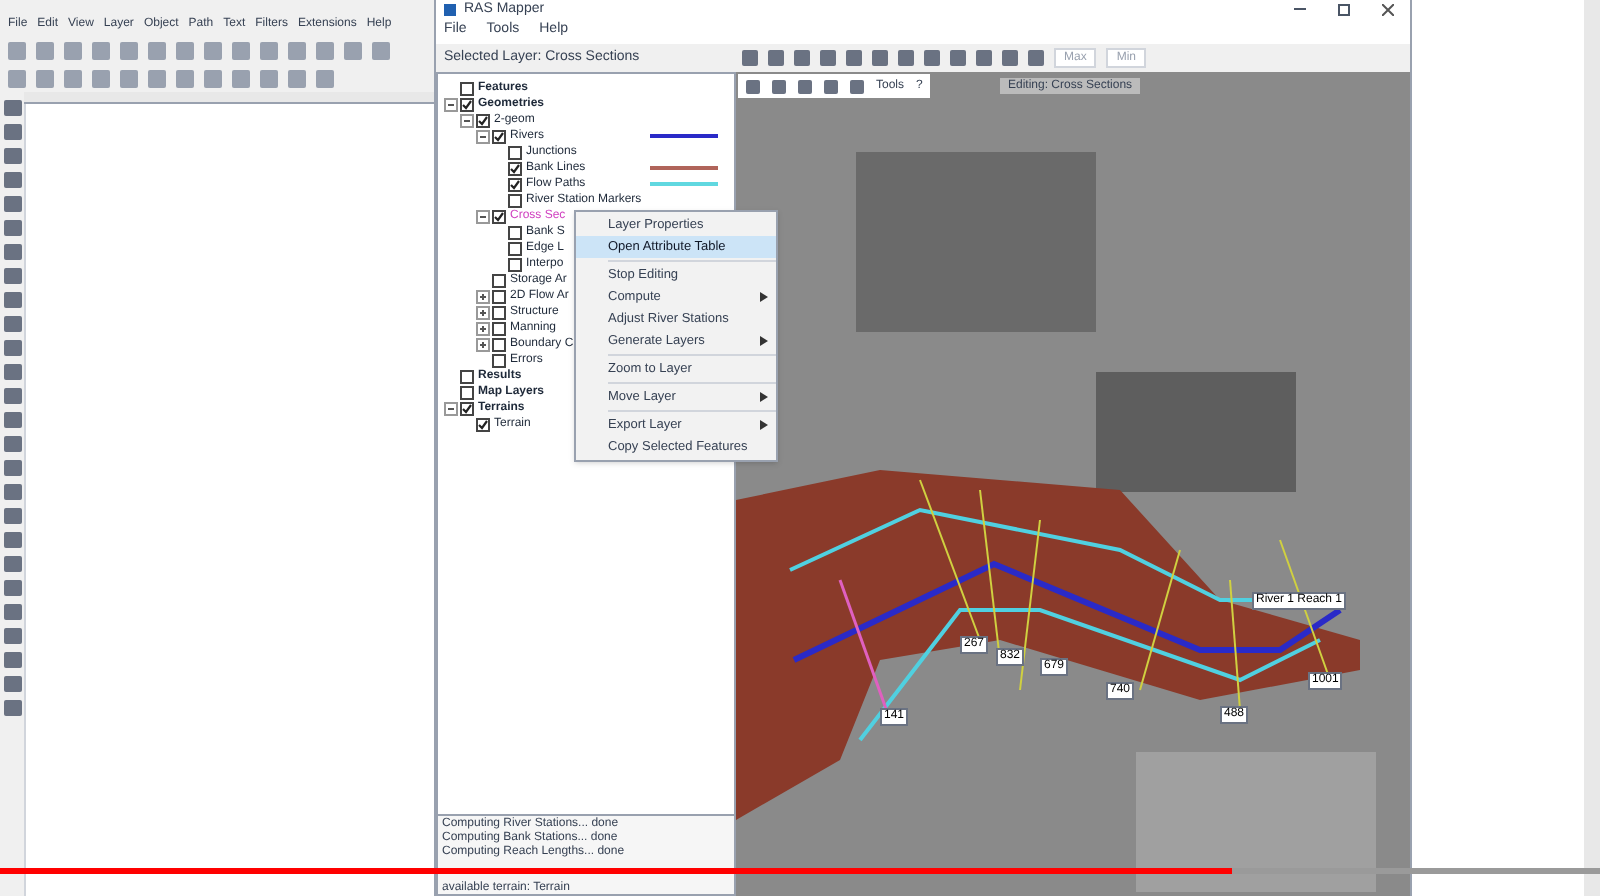 This screenshot has width=1600, height=896. What do you see at coordinates (1592, 448) in the screenshot?
I see `scrollbar` at bounding box center [1592, 448].